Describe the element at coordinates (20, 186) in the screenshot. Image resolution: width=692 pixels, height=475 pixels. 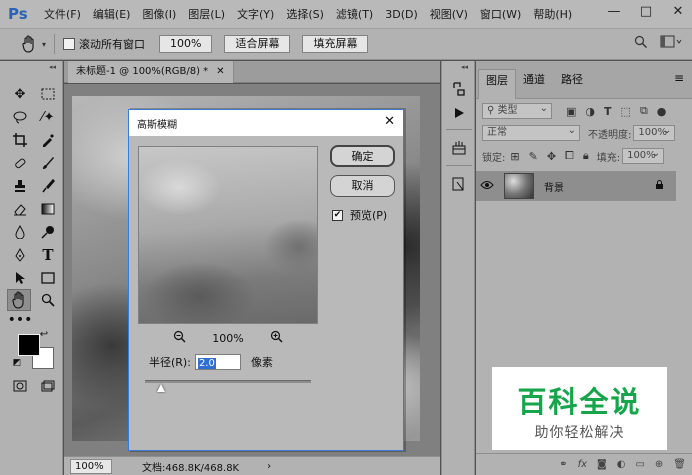
I see `clone-stamp-tool-icon` at that location.